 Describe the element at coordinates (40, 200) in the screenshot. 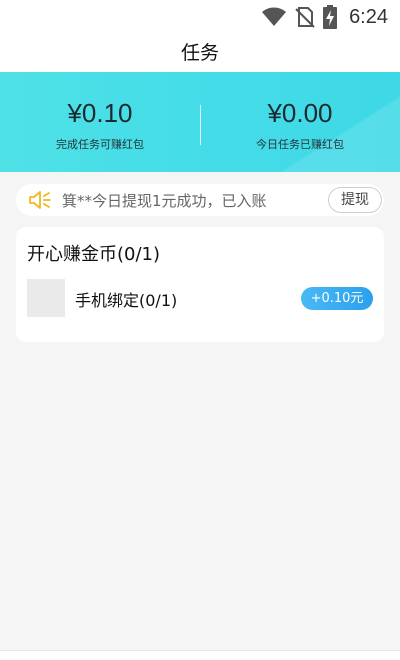

I see `speaker-icon` at that location.